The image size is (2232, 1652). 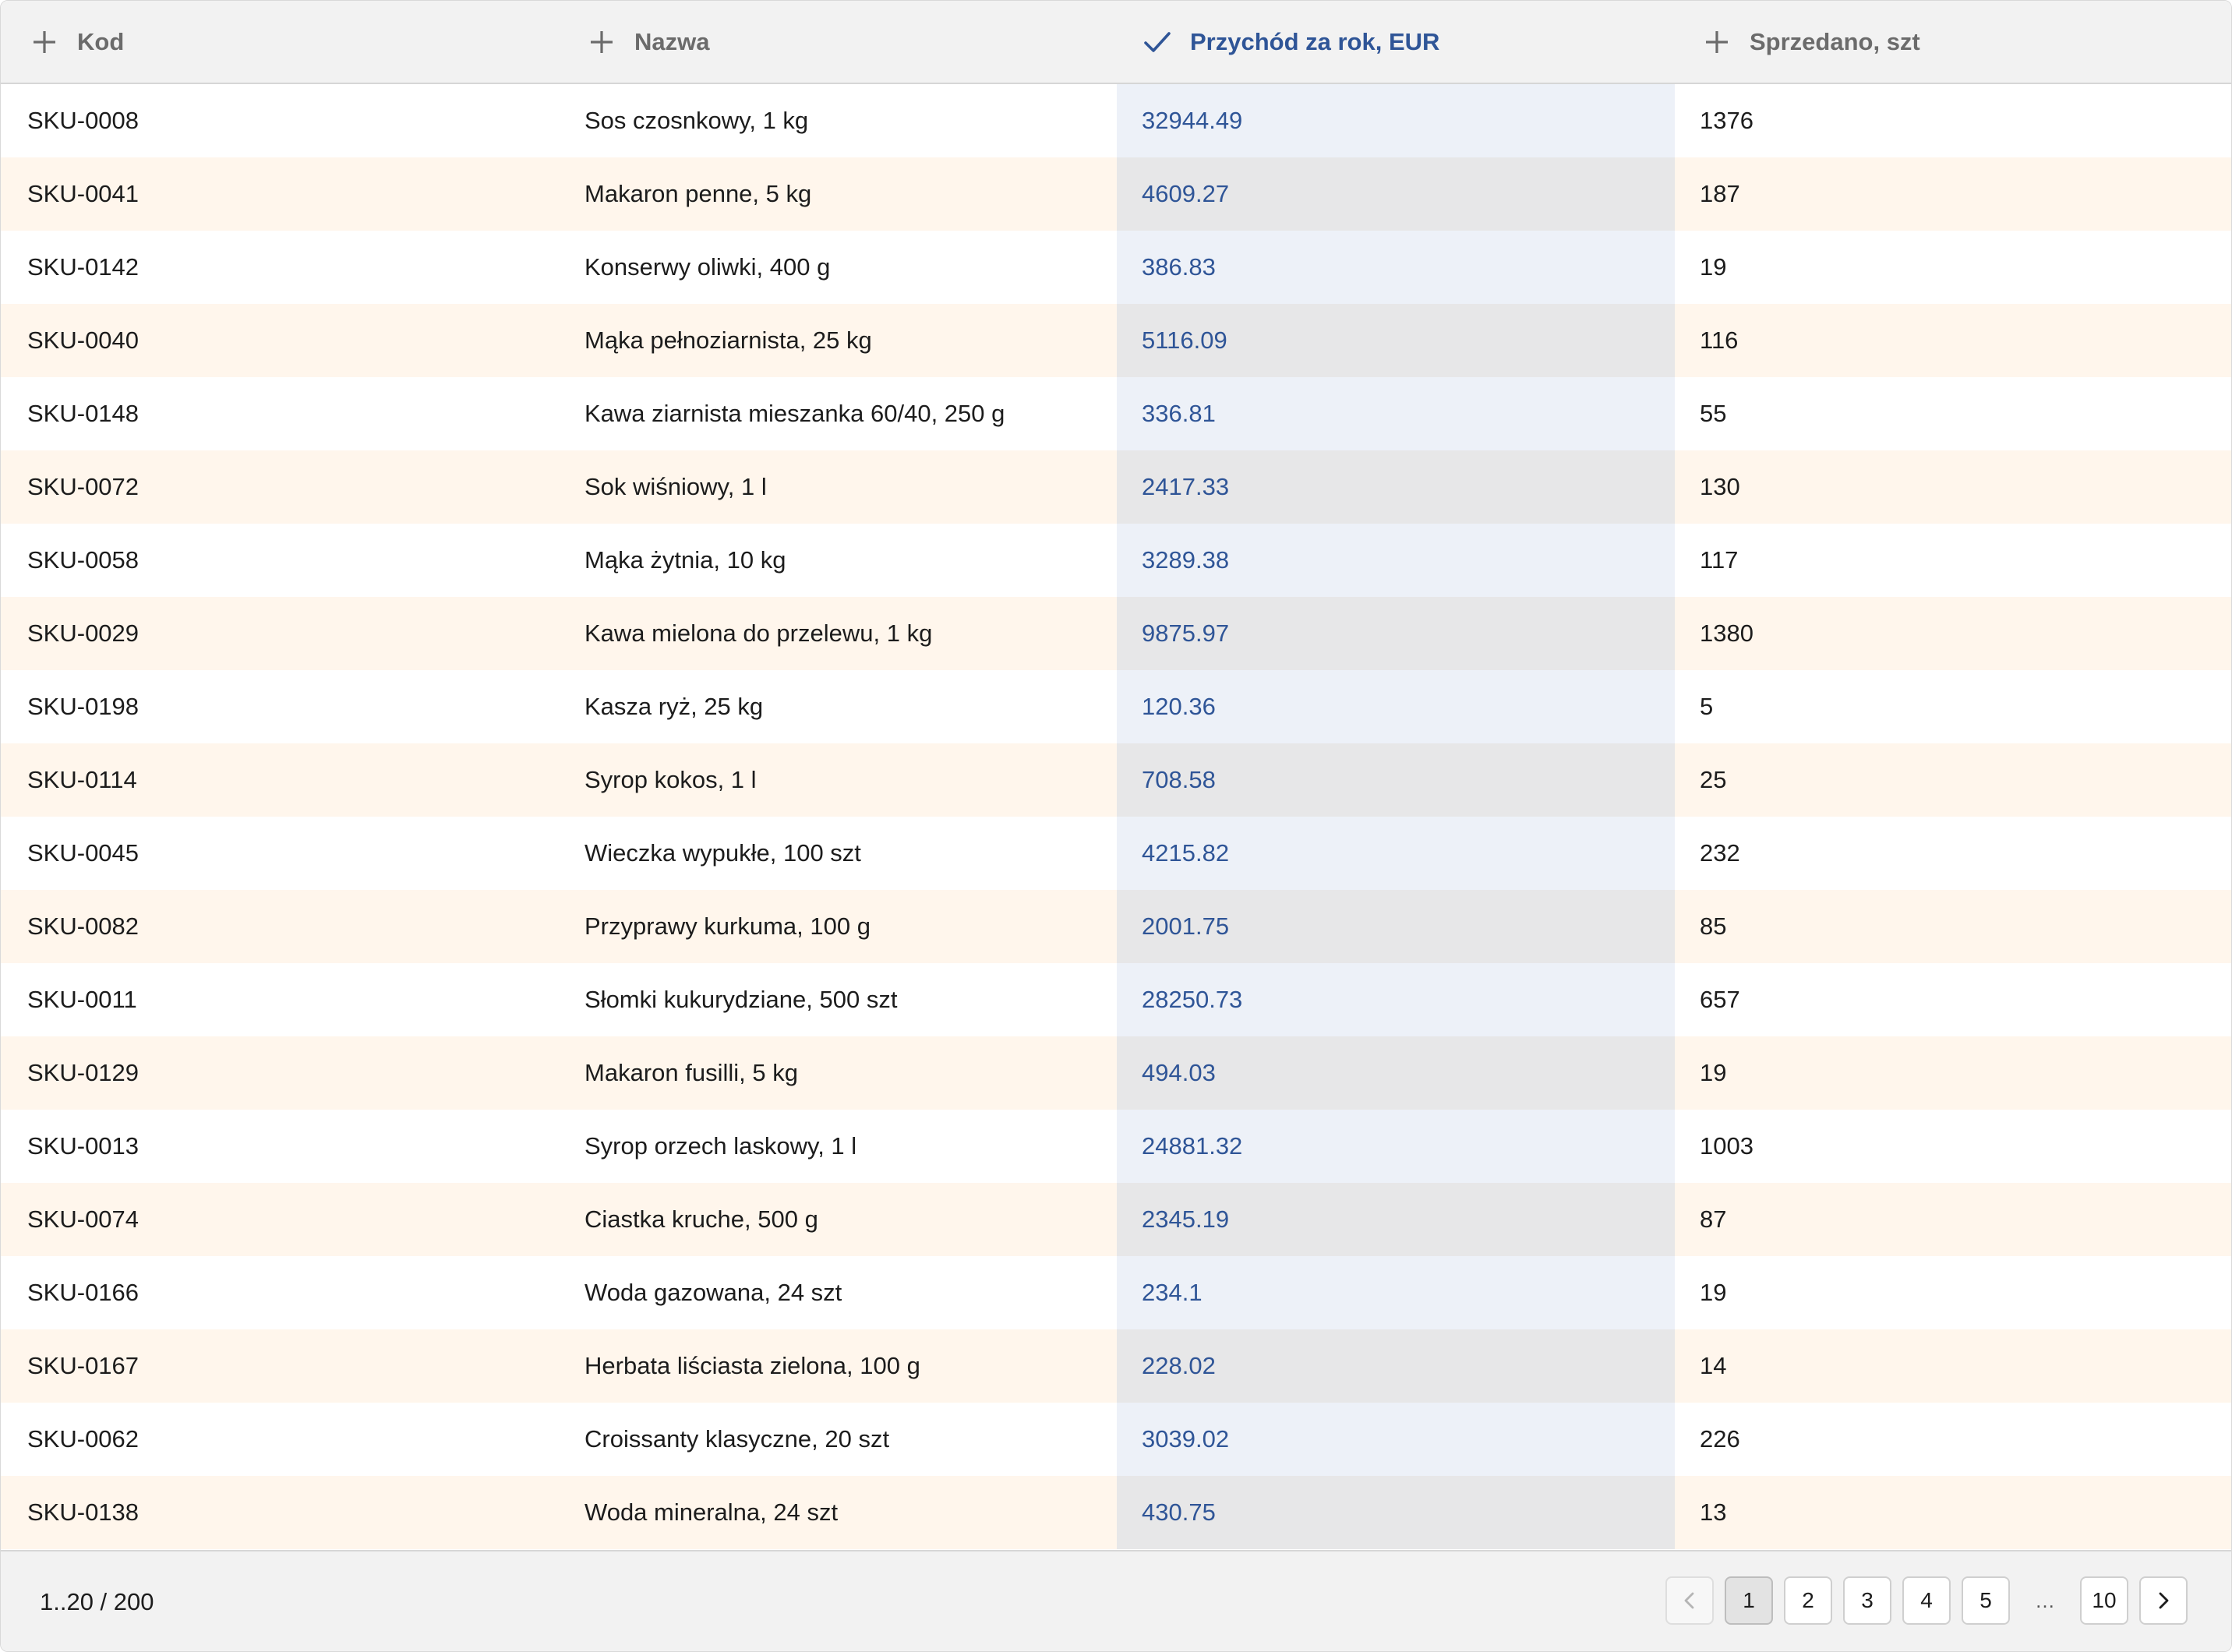 What do you see at coordinates (1867, 1601) in the screenshot?
I see `page-button-3: 3` at bounding box center [1867, 1601].